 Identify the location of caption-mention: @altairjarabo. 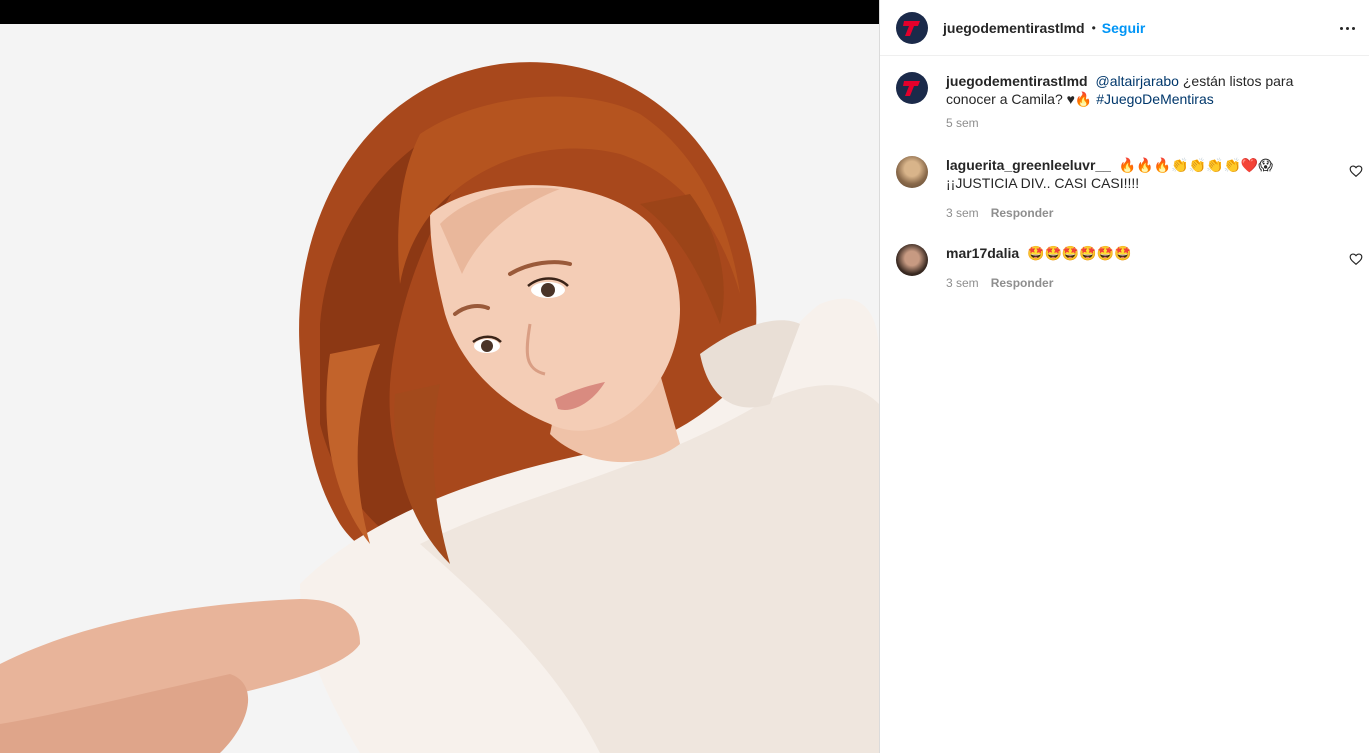
(1136, 81).